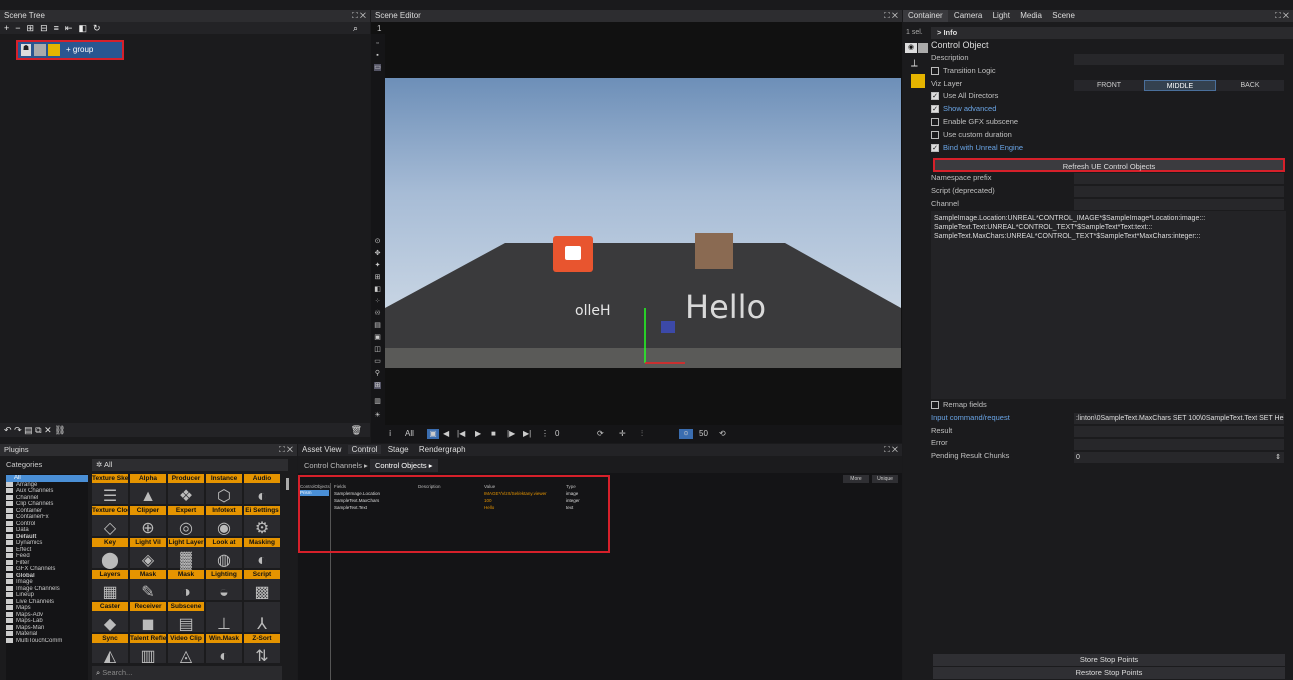  I want to click on step-back-icon: |◀, so click(461, 434).